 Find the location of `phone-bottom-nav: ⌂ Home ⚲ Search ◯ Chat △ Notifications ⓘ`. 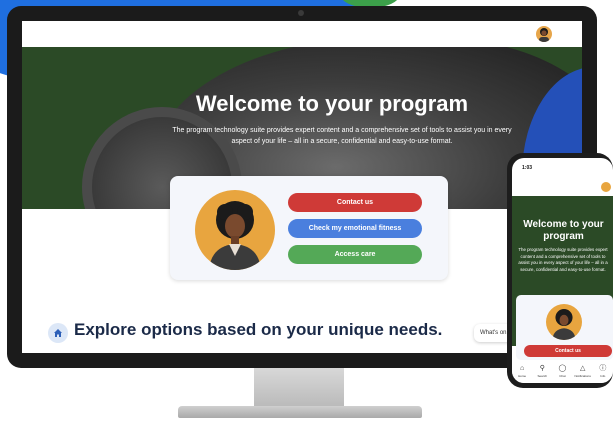

phone-bottom-nav: ⌂ Home ⚲ Search ◯ Chat △ Notifications ⓘ is located at coordinates (562, 372).